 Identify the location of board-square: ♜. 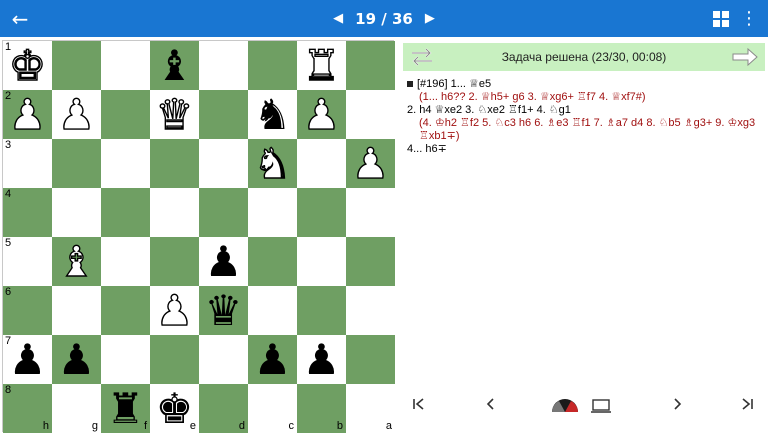
(321, 65).